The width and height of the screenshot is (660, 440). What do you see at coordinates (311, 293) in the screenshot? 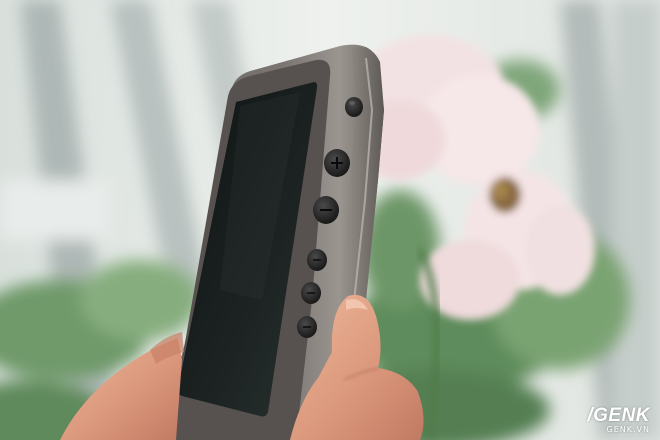
I see `previous-track-button` at bounding box center [311, 293].